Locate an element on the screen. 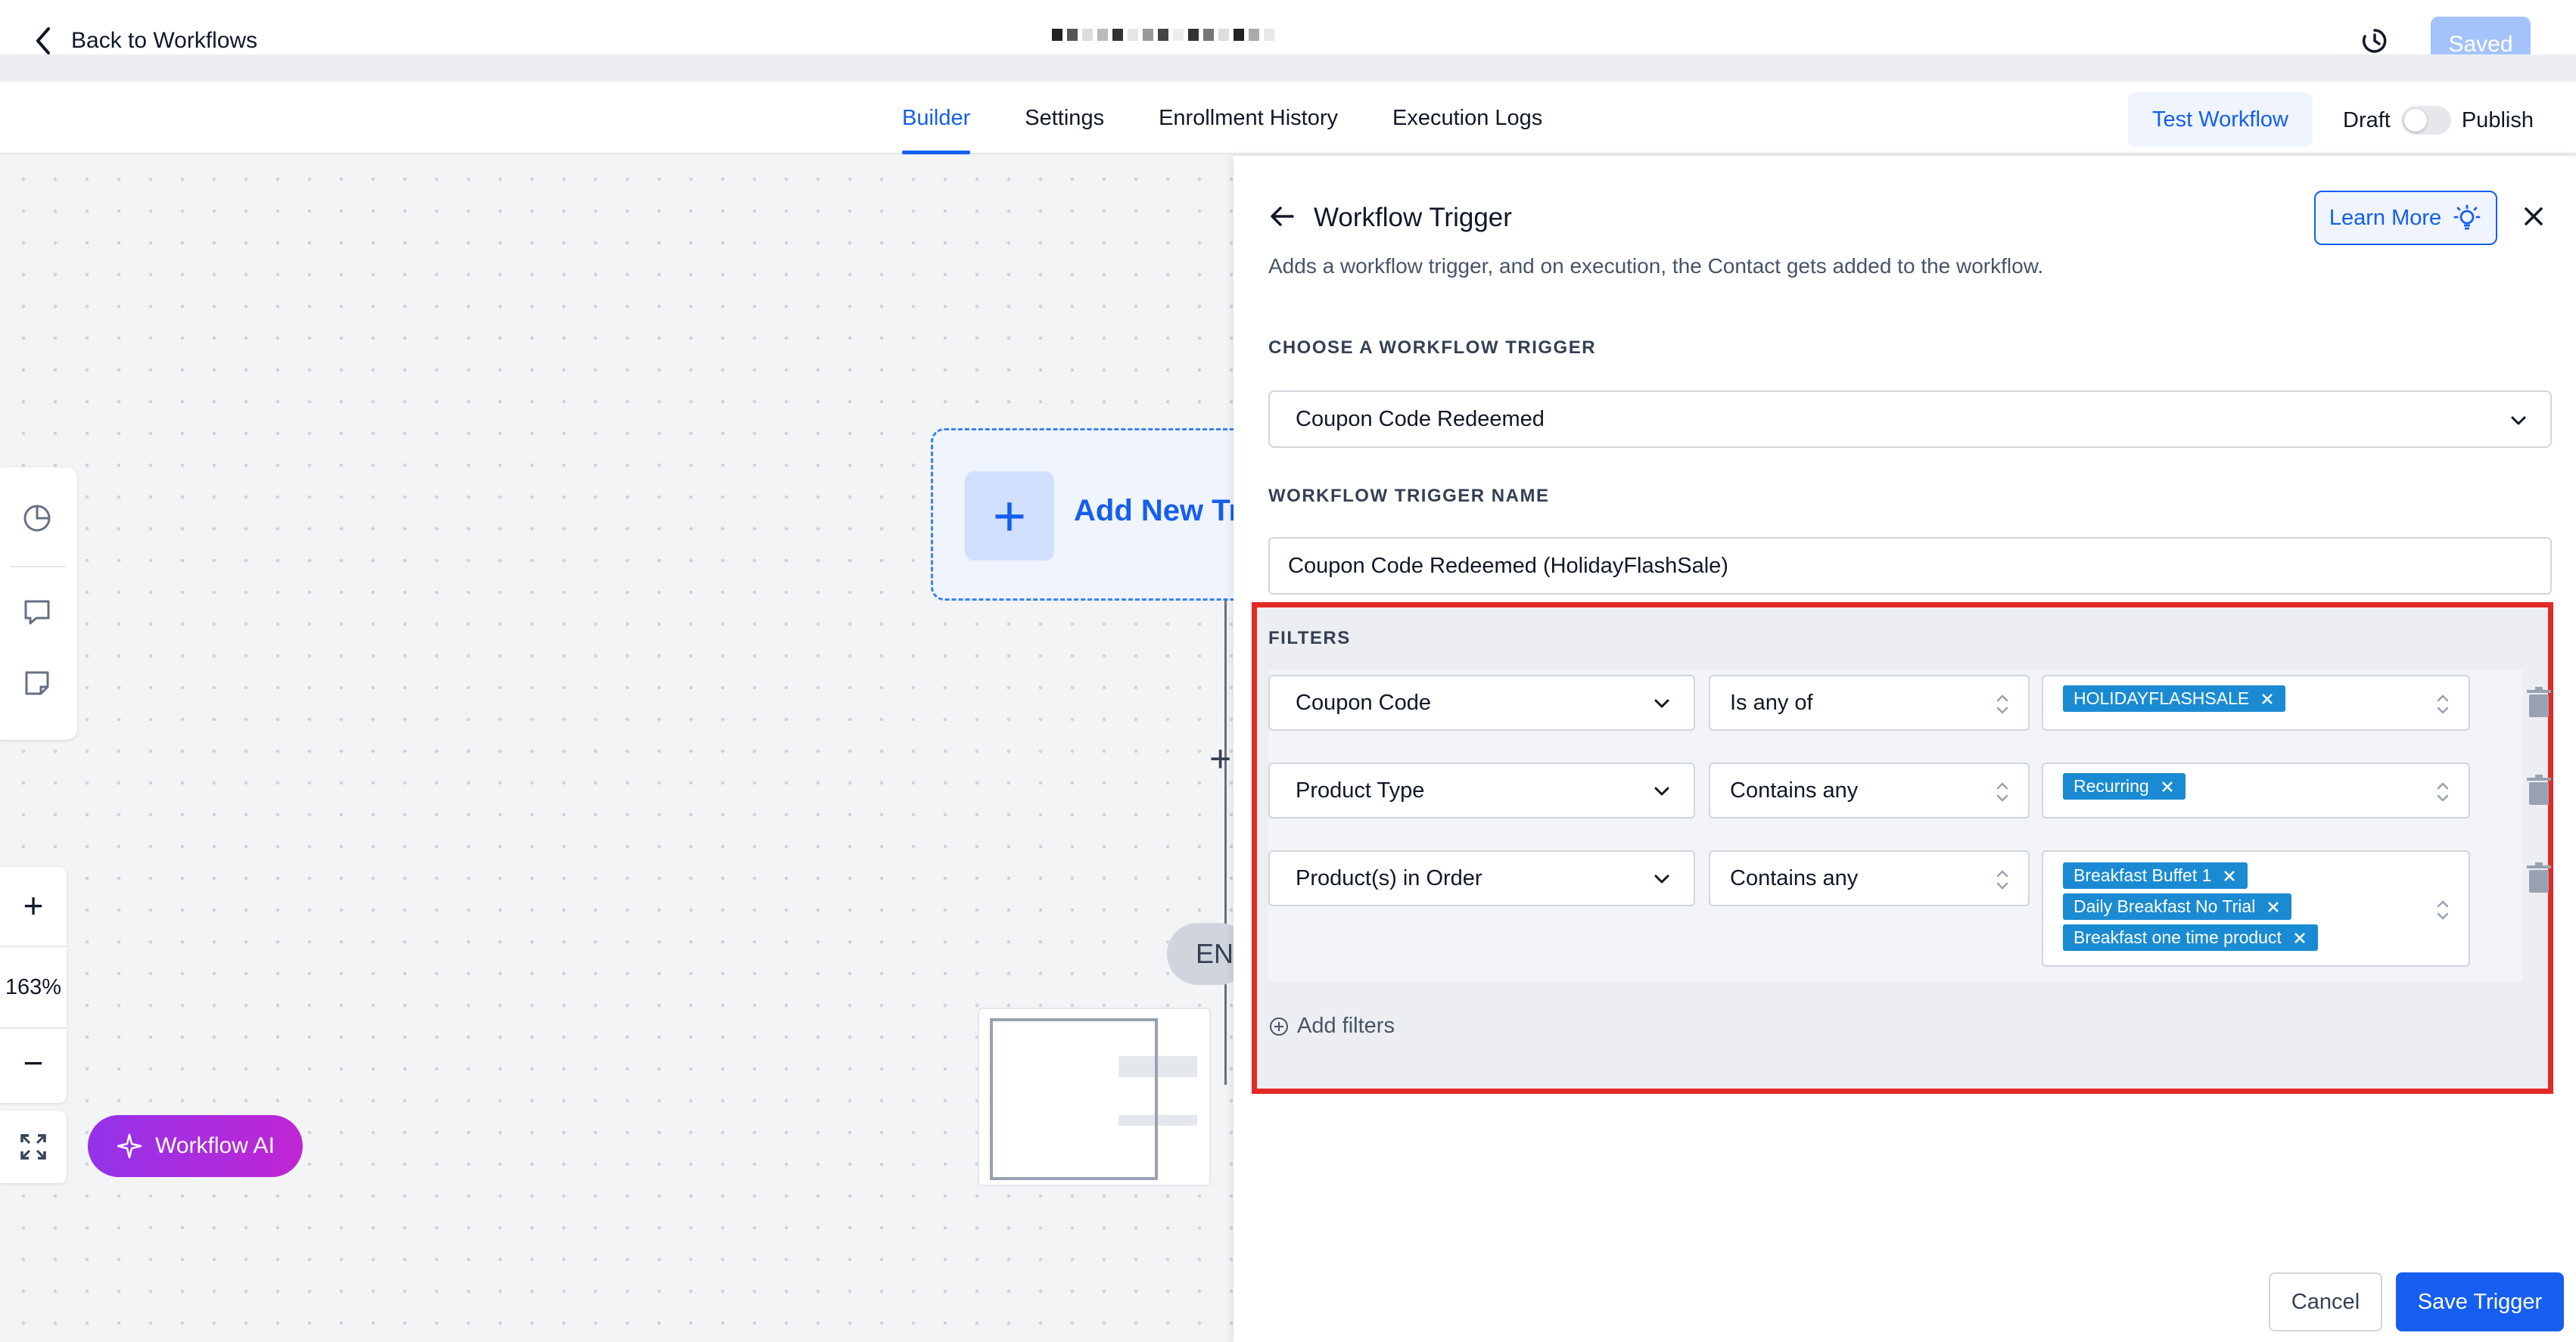 Image resolution: width=2576 pixels, height=1342 pixels. zoom-controls: + 163% − is located at coordinates (33, 985).